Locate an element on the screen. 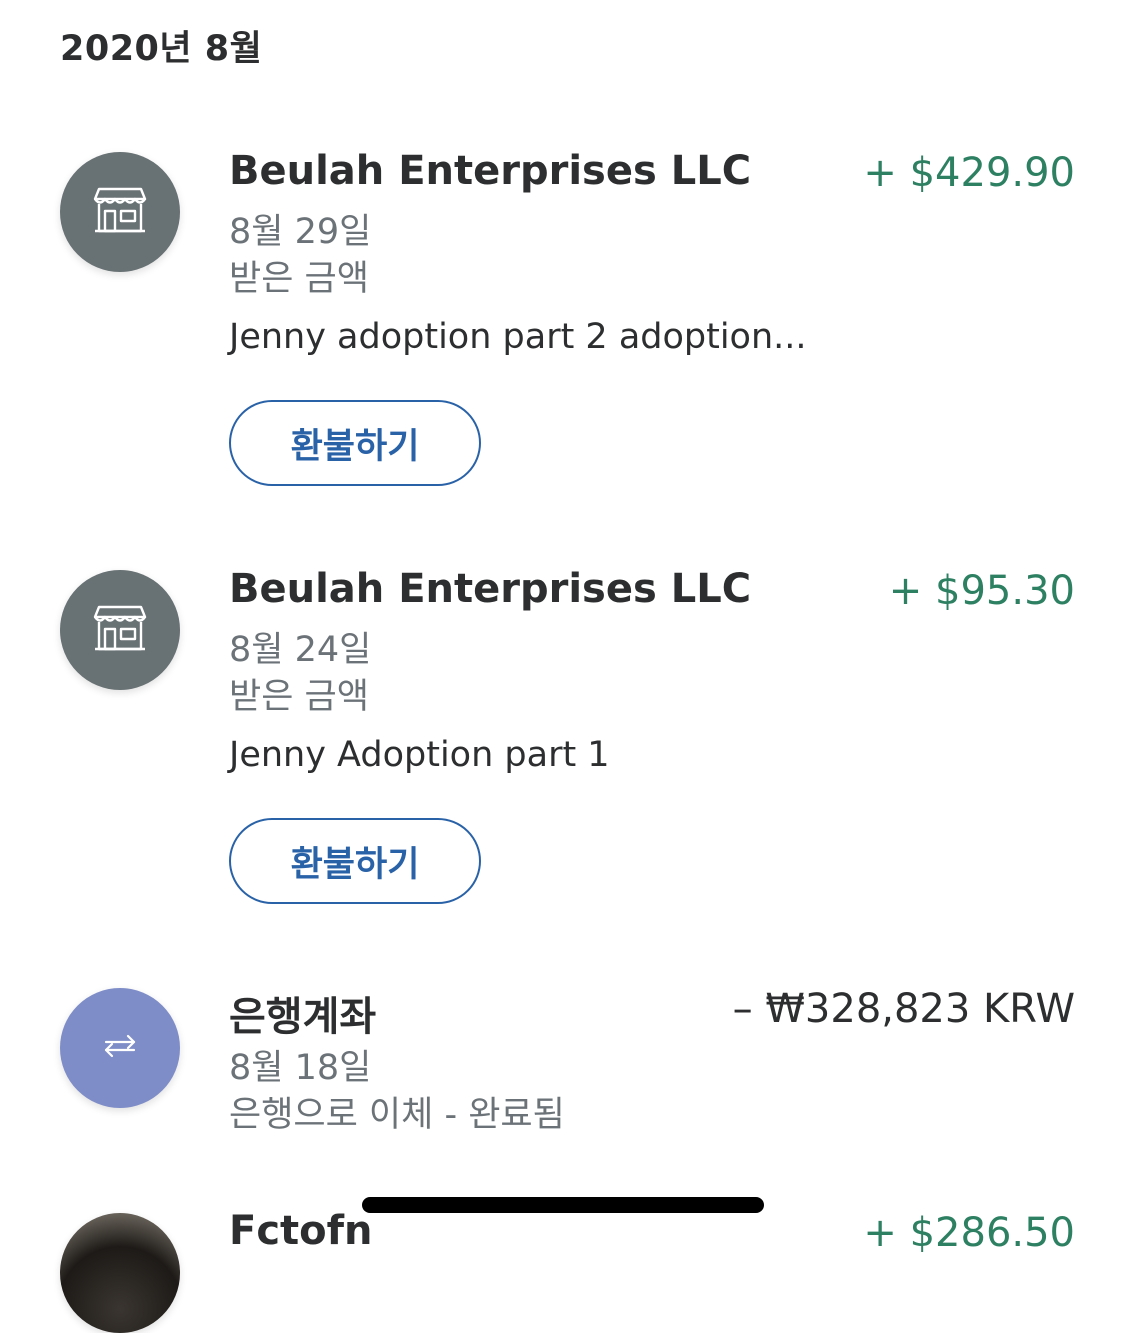 This screenshot has height=1333, width=1125. transaction-name: Fctofn is located at coordinates (301, 1231).